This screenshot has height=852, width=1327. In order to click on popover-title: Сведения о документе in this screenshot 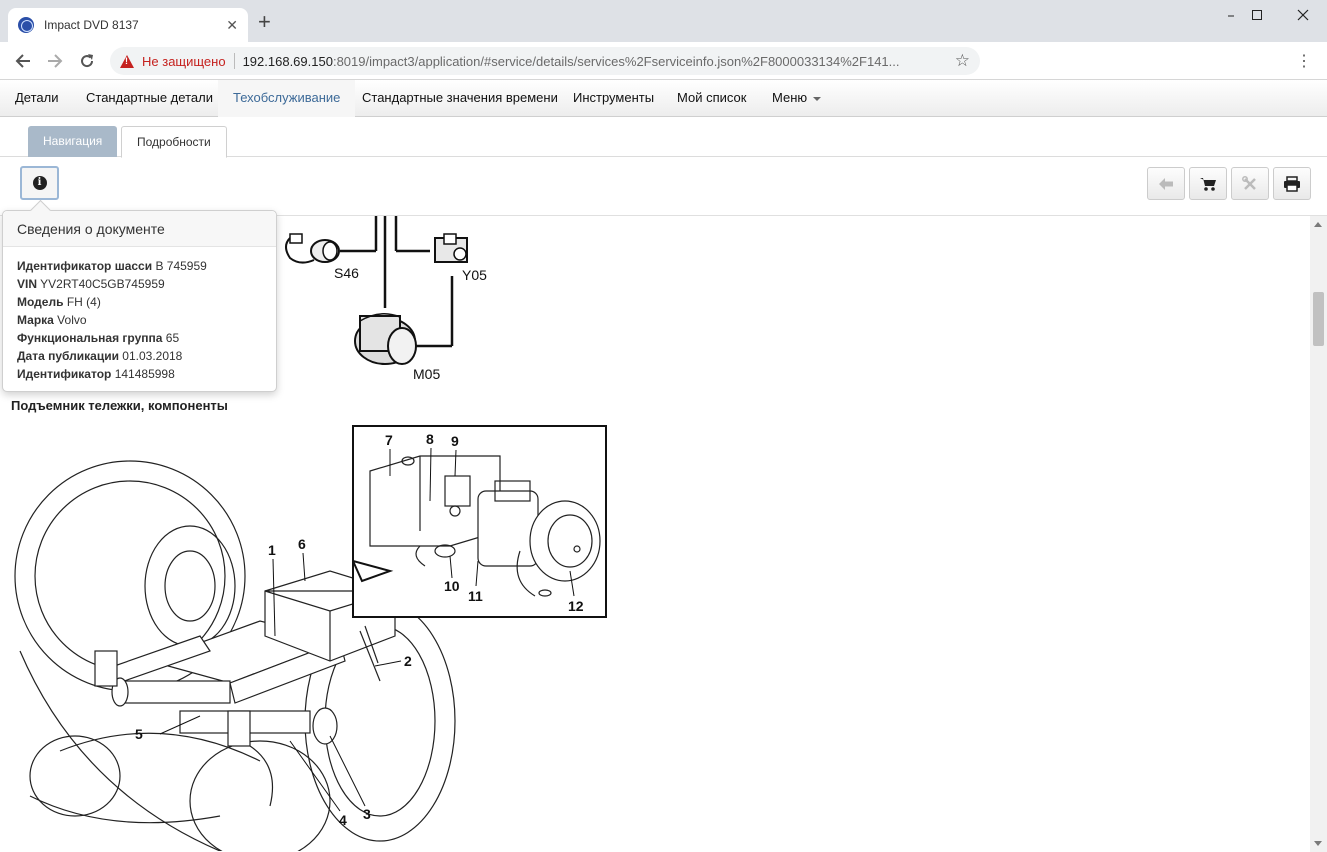, I will do `click(139, 229)`.